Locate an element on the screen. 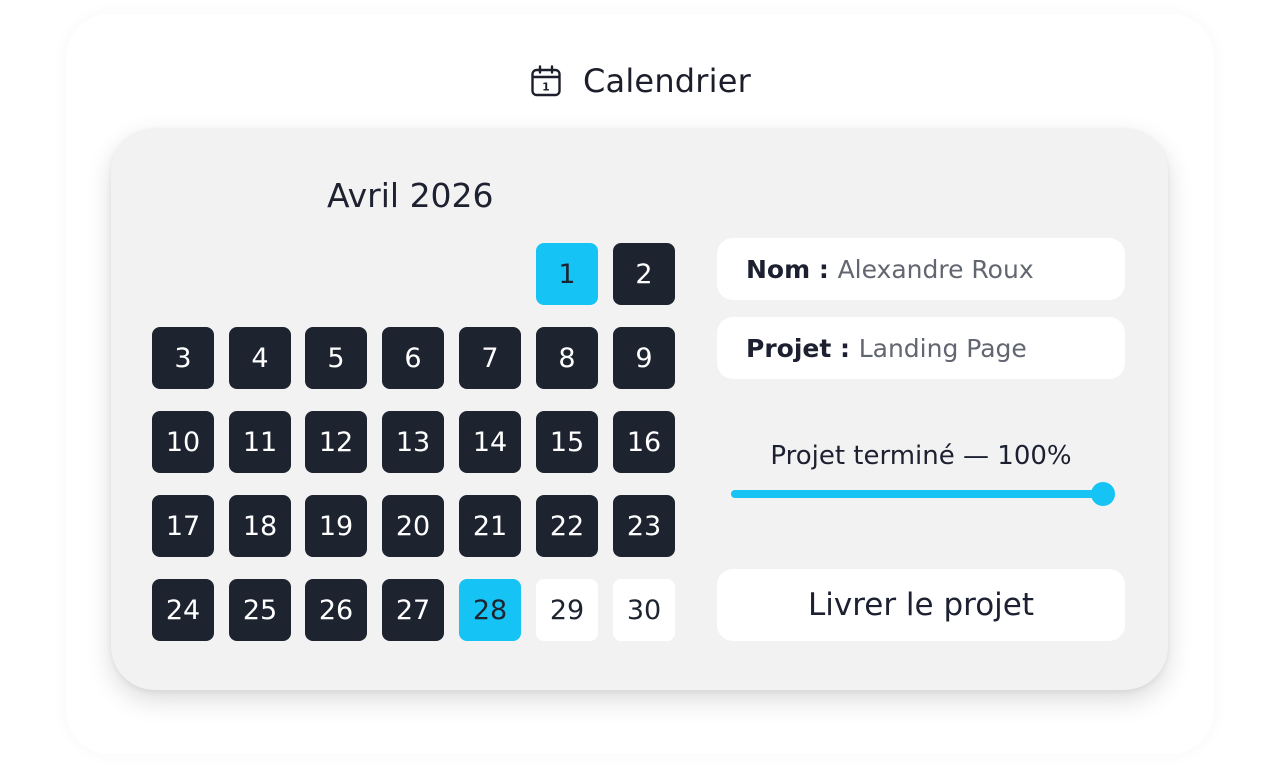  project-field: Projet : Landing Page is located at coordinates (921, 348).